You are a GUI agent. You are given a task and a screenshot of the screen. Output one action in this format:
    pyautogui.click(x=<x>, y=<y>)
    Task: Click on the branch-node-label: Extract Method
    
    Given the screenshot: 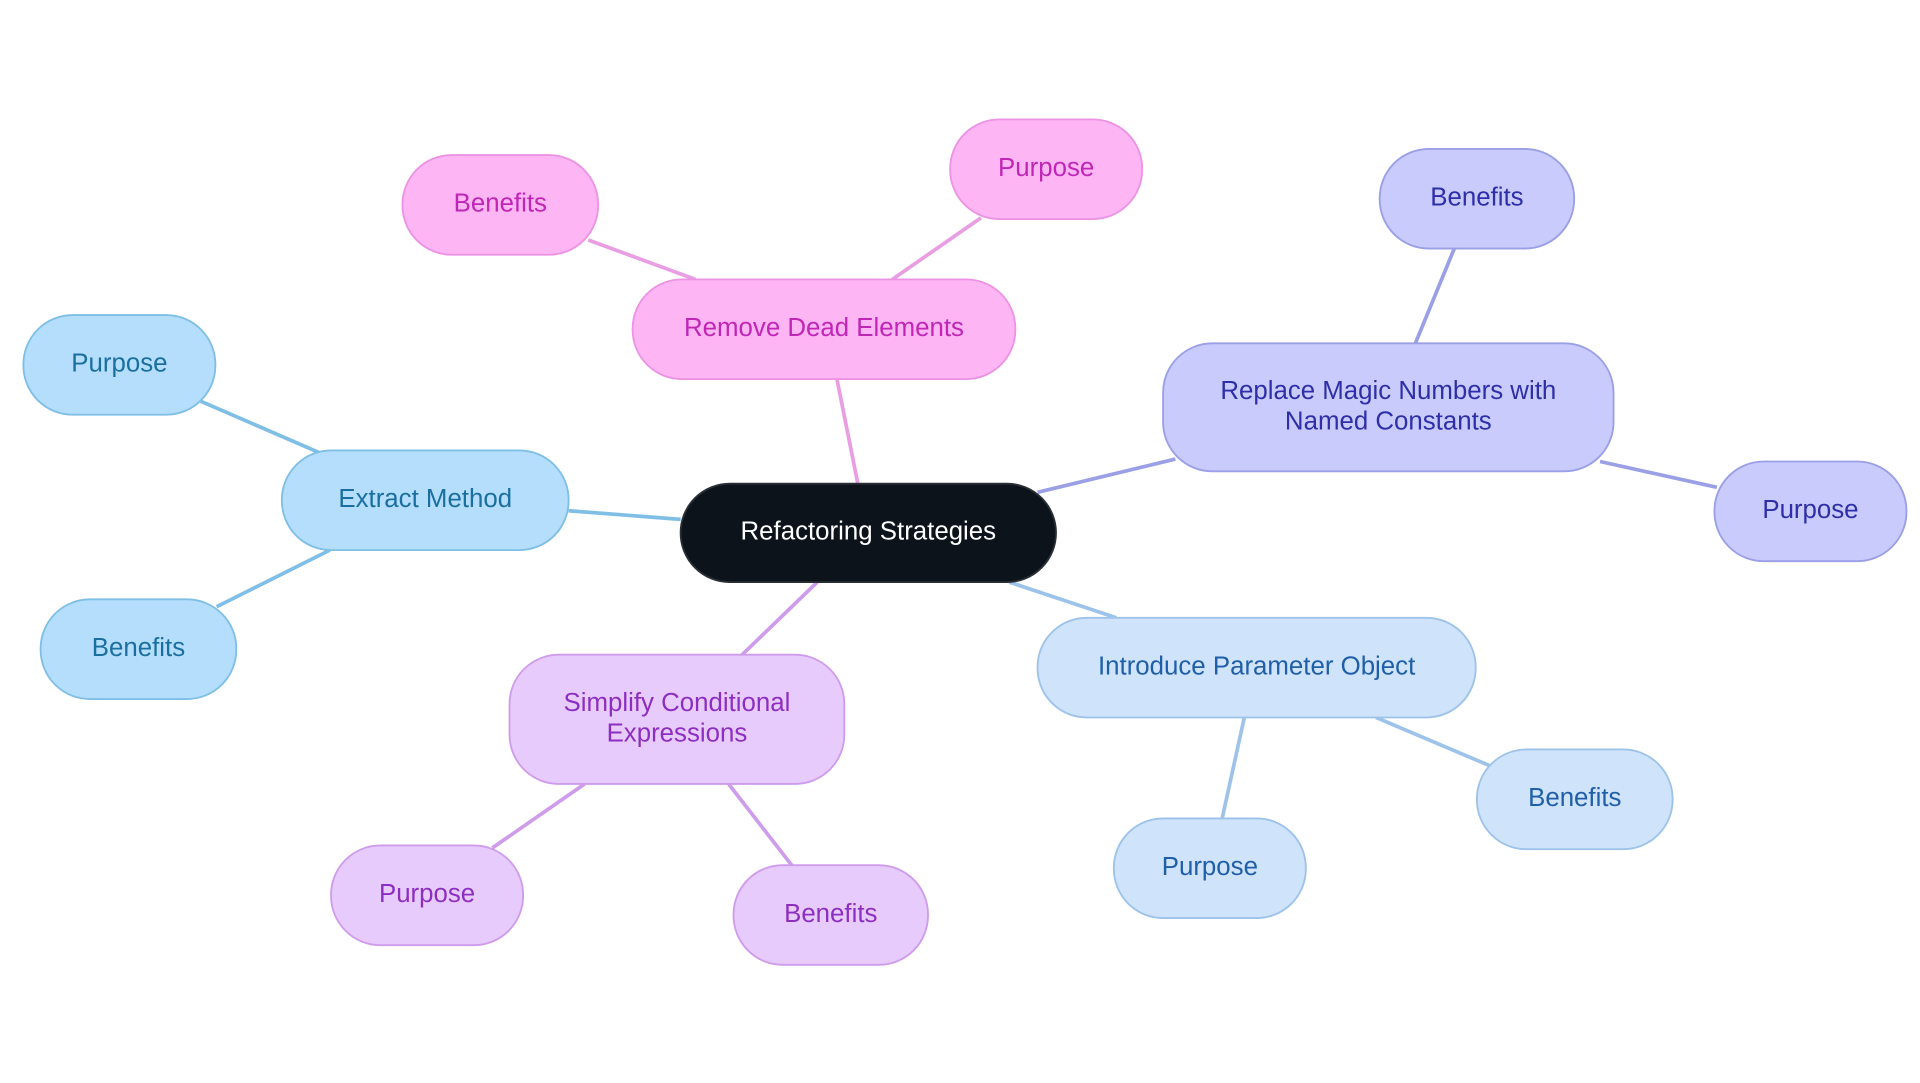 What is the action you would take?
    pyautogui.click(x=425, y=499)
    